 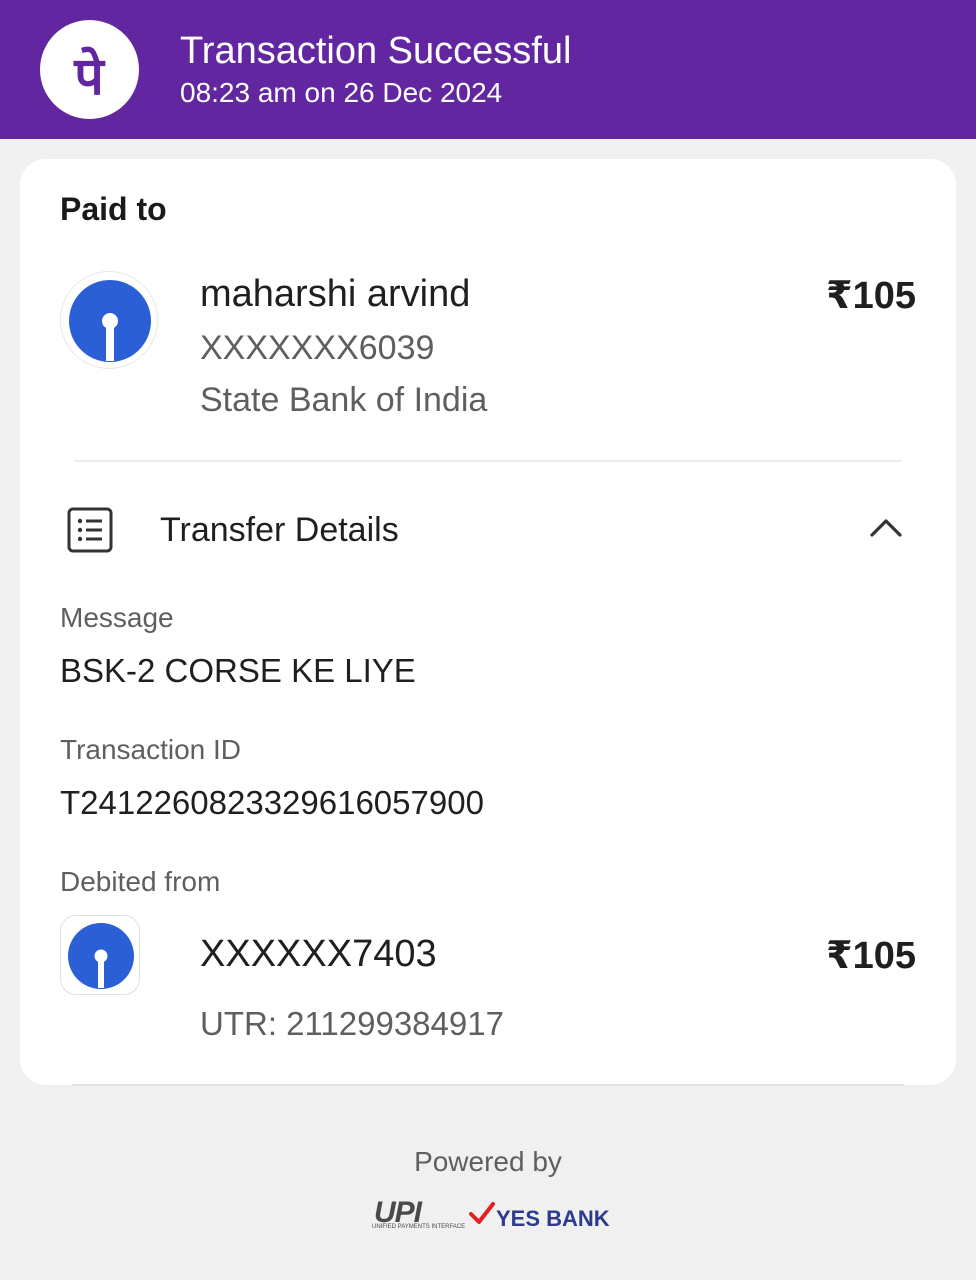 What do you see at coordinates (117, 617) in the screenshot?
I see `message-label: Message` at bounding box center [117, 617].